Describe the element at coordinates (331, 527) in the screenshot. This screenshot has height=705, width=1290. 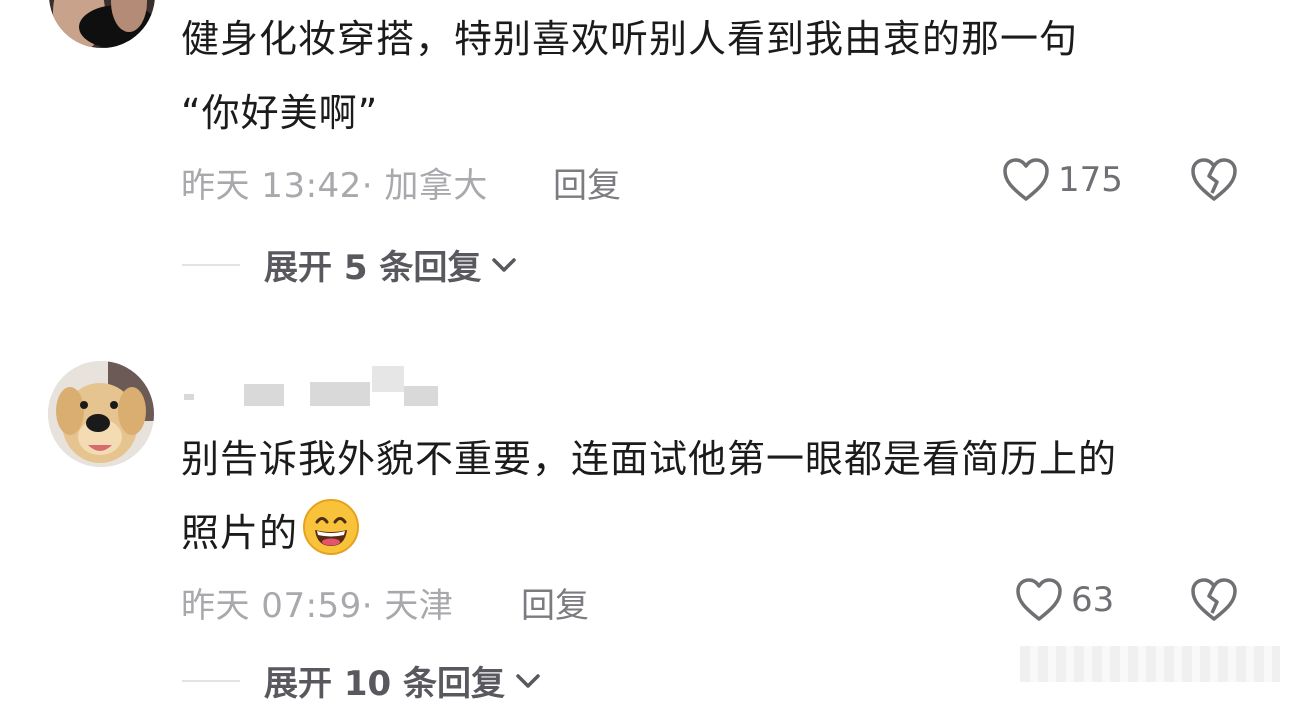
I see `grinning-face-emoji` at that location.